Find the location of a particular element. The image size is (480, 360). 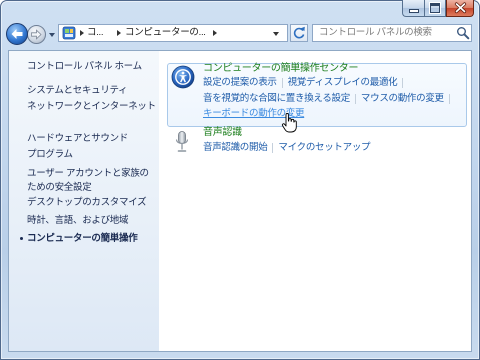

nav-item-label-line: ための安全設定 is located at coordinates (59, 187).